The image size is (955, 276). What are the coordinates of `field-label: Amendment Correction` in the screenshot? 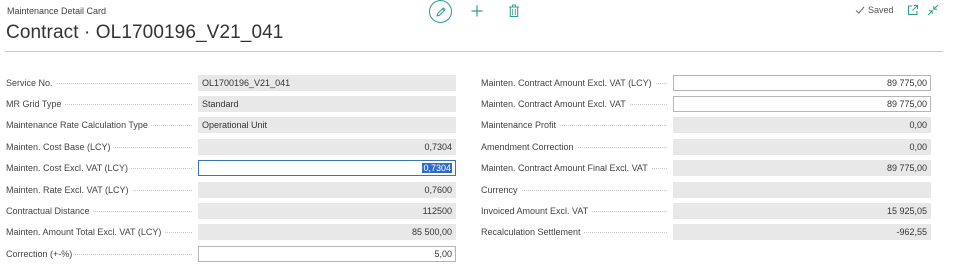 It's located at (529, 146).